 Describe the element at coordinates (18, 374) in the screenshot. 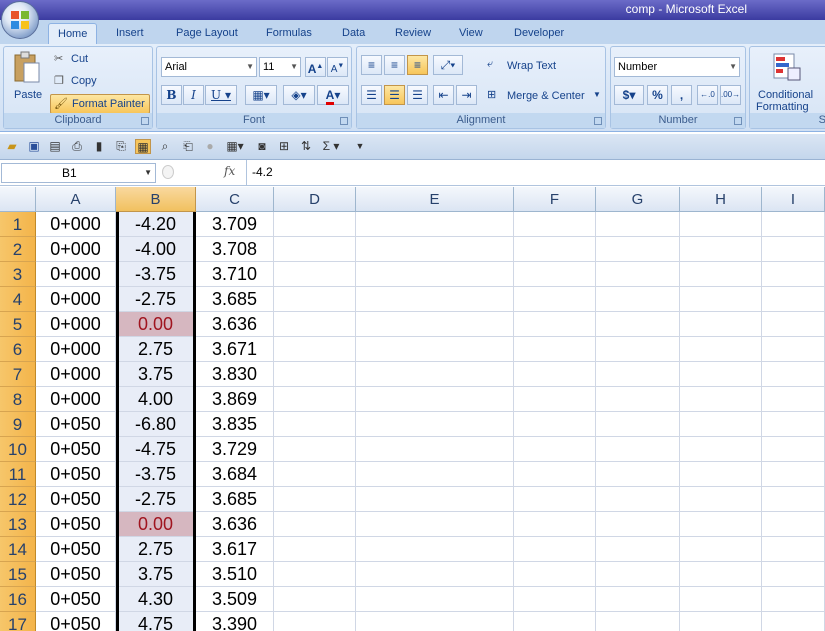

I see `row-header: 7` at that location.